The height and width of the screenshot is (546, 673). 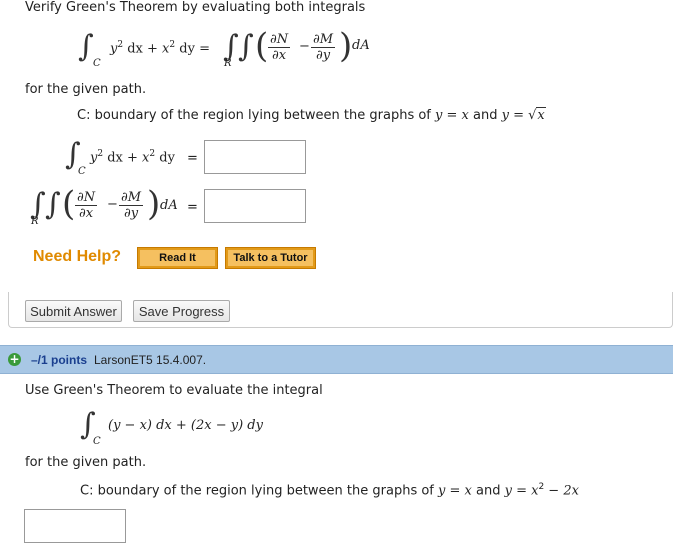 I want to click on talk-to-tutor-button: Talk to a Tutor, so click(x=270, y=258).